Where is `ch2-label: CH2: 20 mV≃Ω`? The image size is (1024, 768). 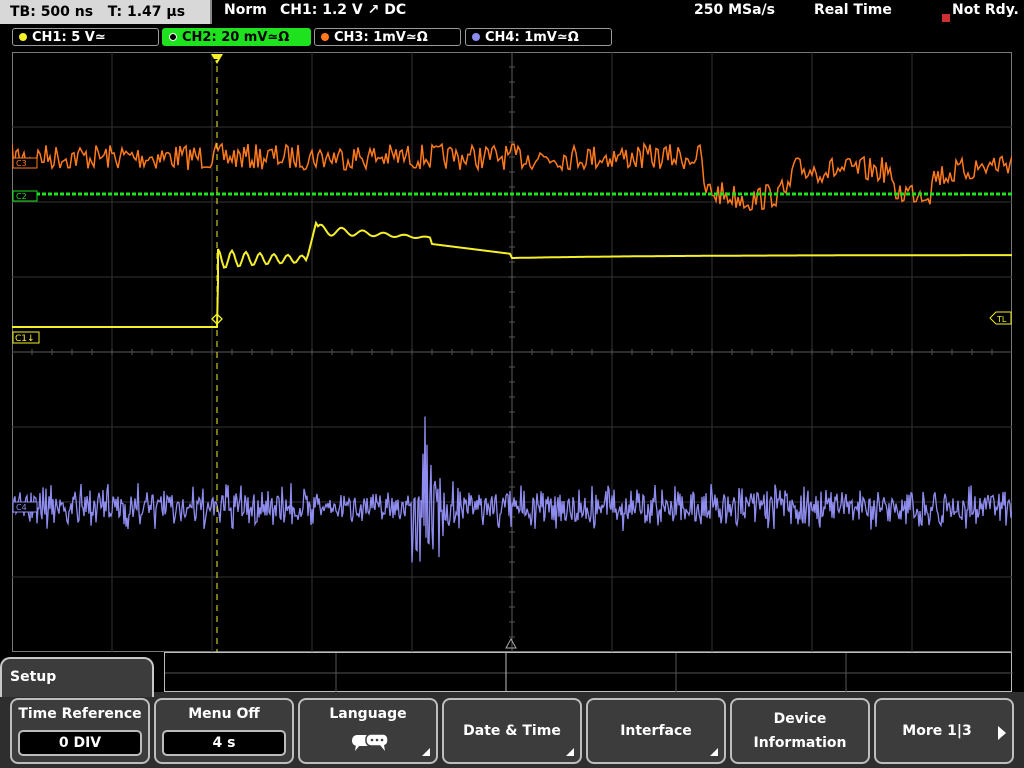 ch2-label: CH2: 20 mV≃Ω is located at coordinates (236, 37).